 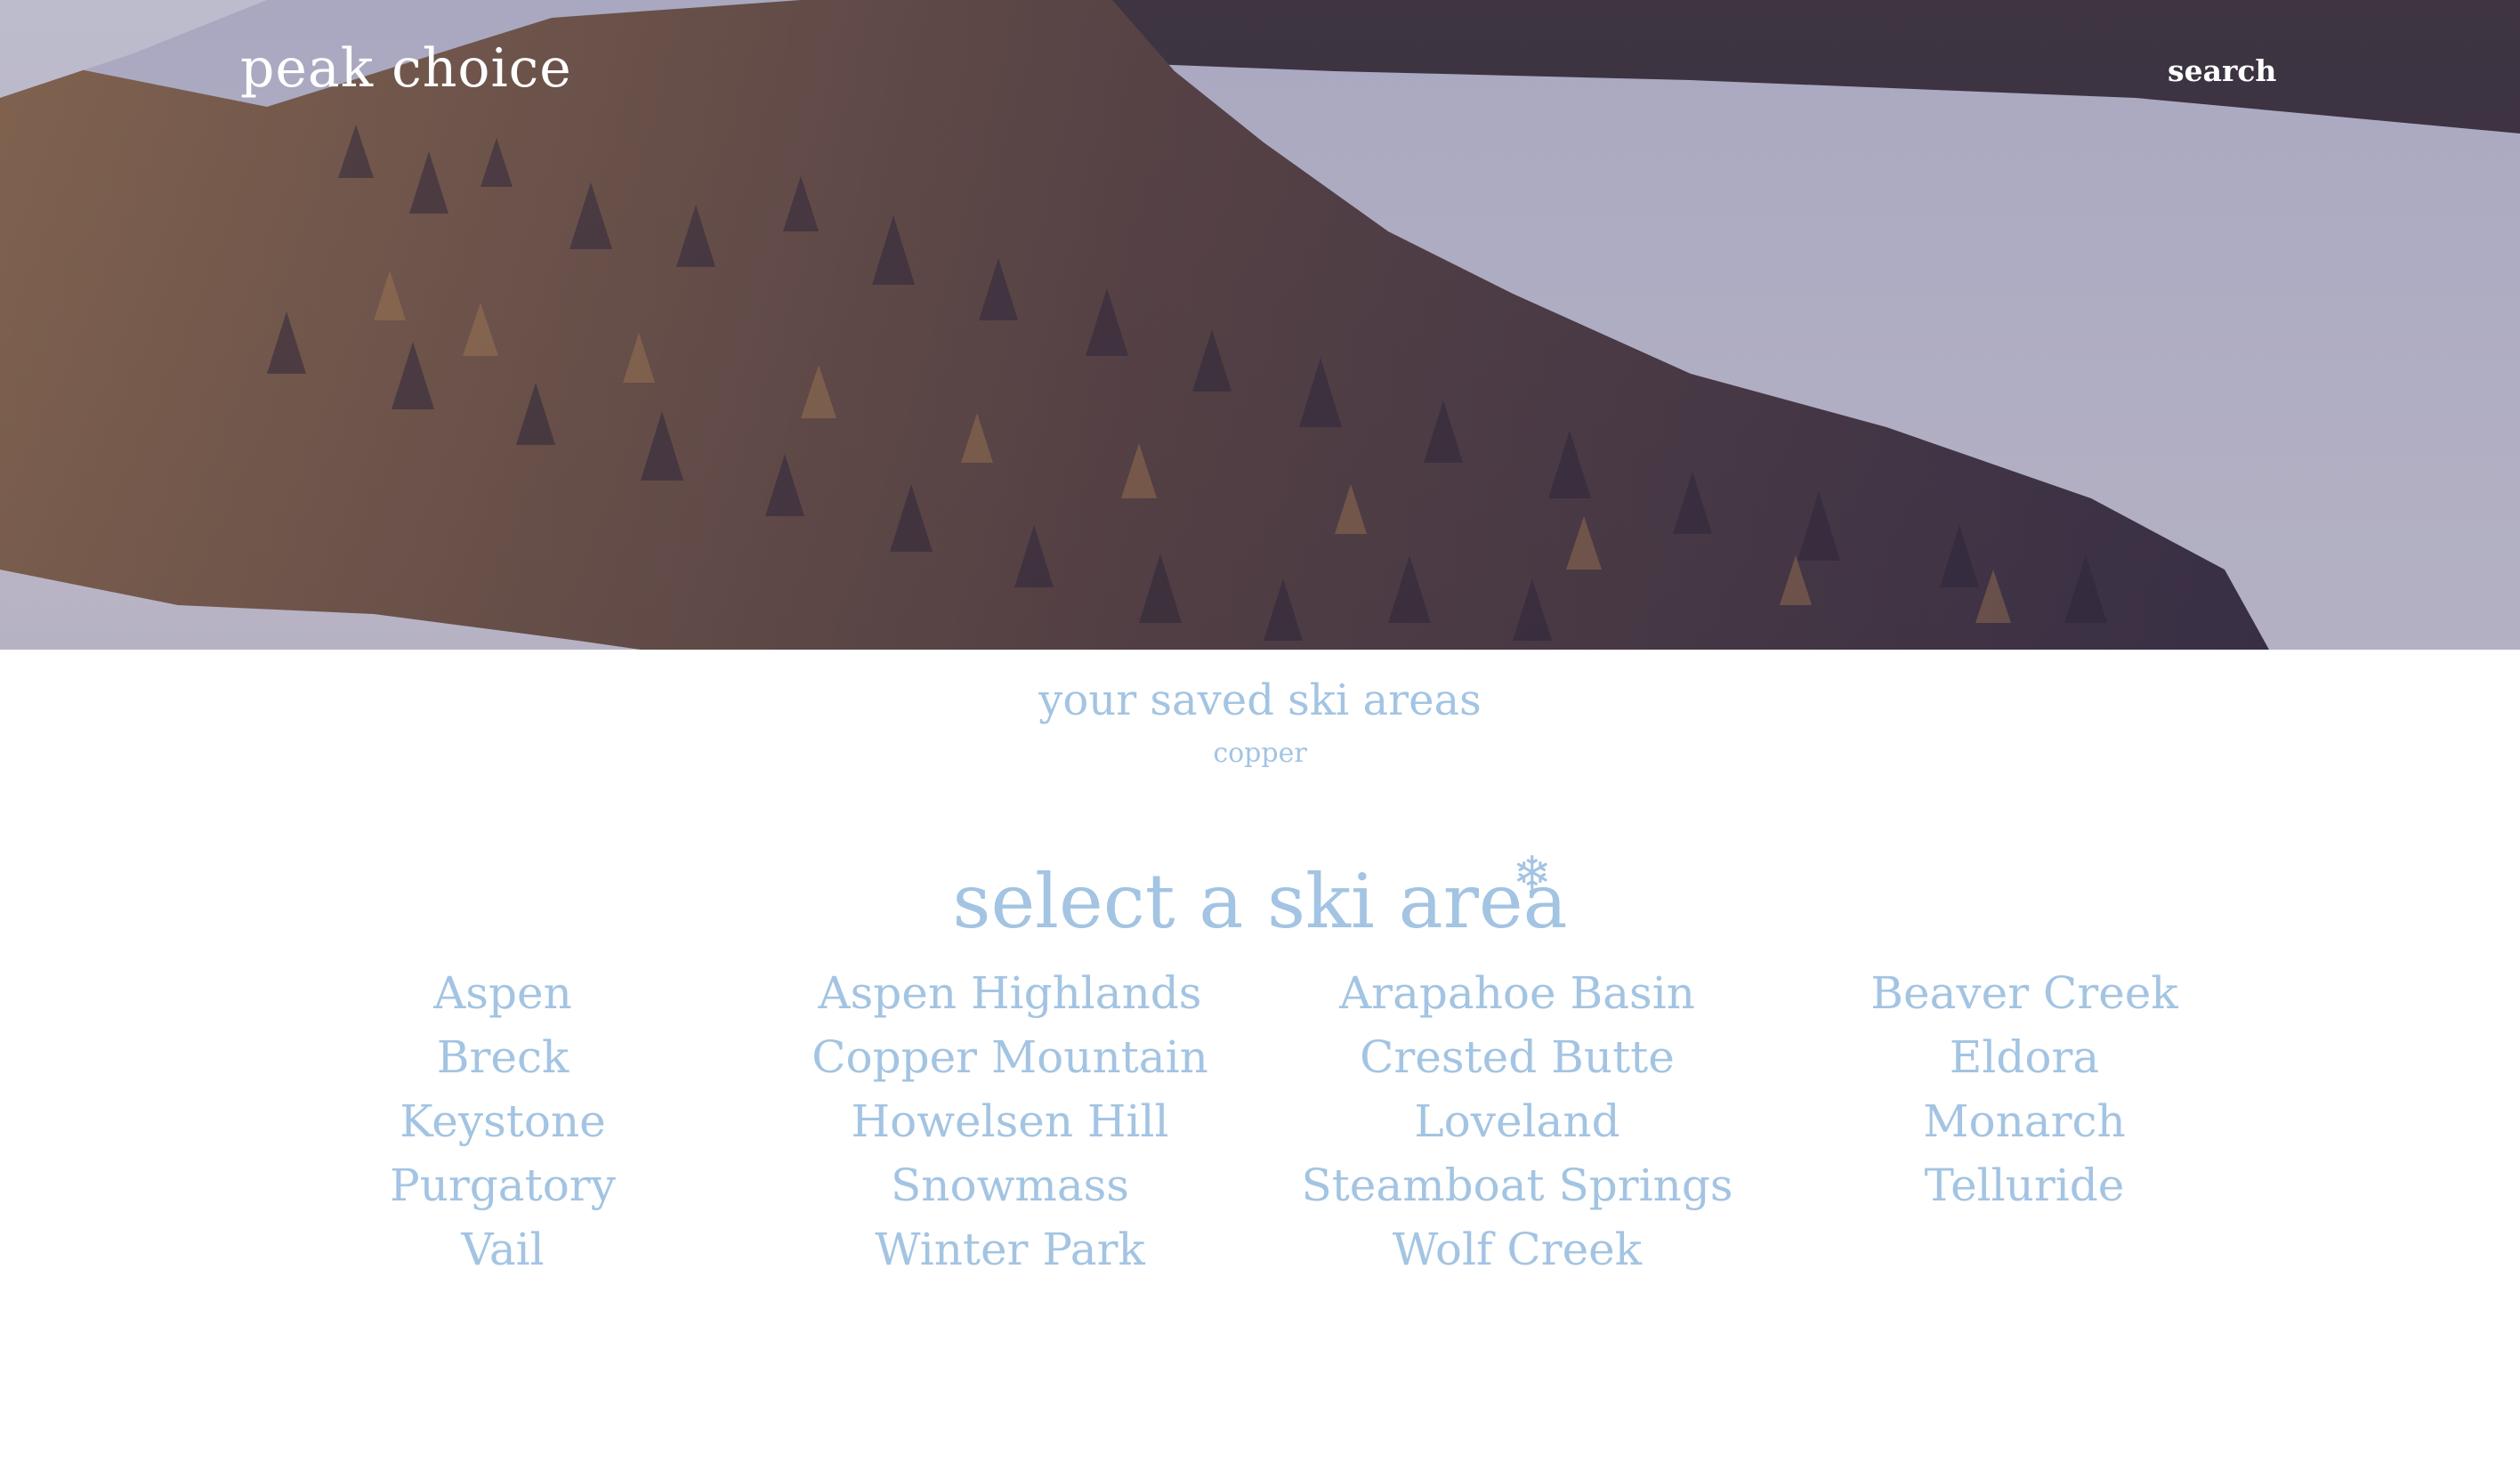 What do you see at coordinates (502, 1057) in the screenshot?
I see `ski-area-link: Breck` at bounding box center [502, 1057].